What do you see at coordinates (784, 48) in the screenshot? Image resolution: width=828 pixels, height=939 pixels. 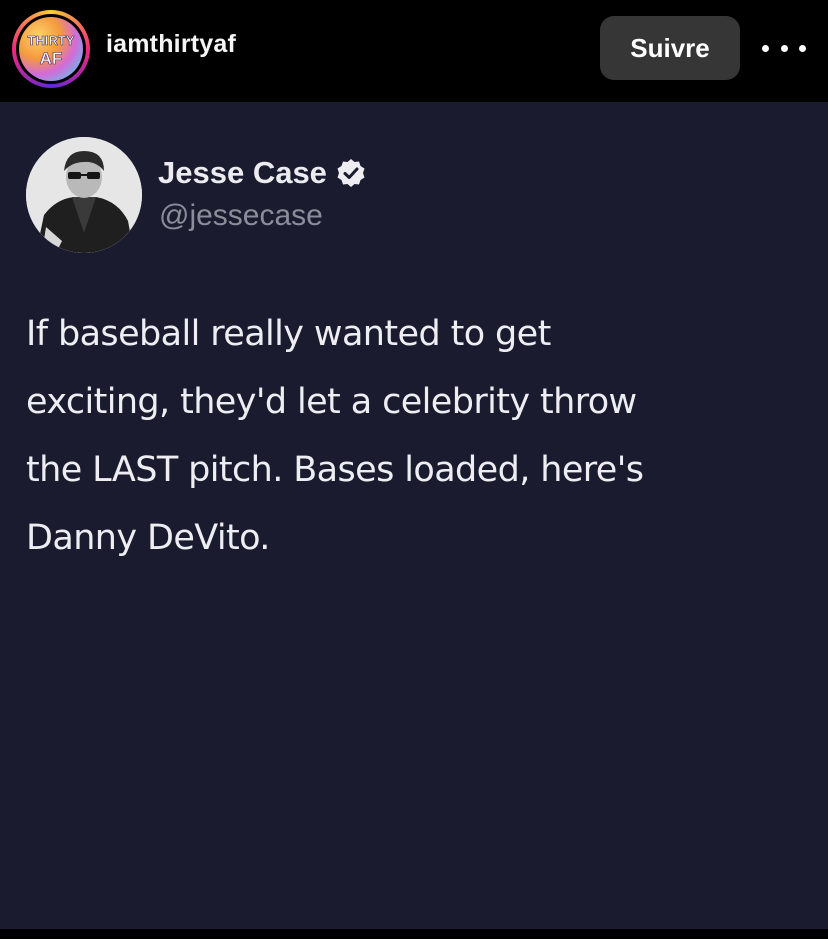 I see `more-horizontal-icon` at bounding box center [784, 48].